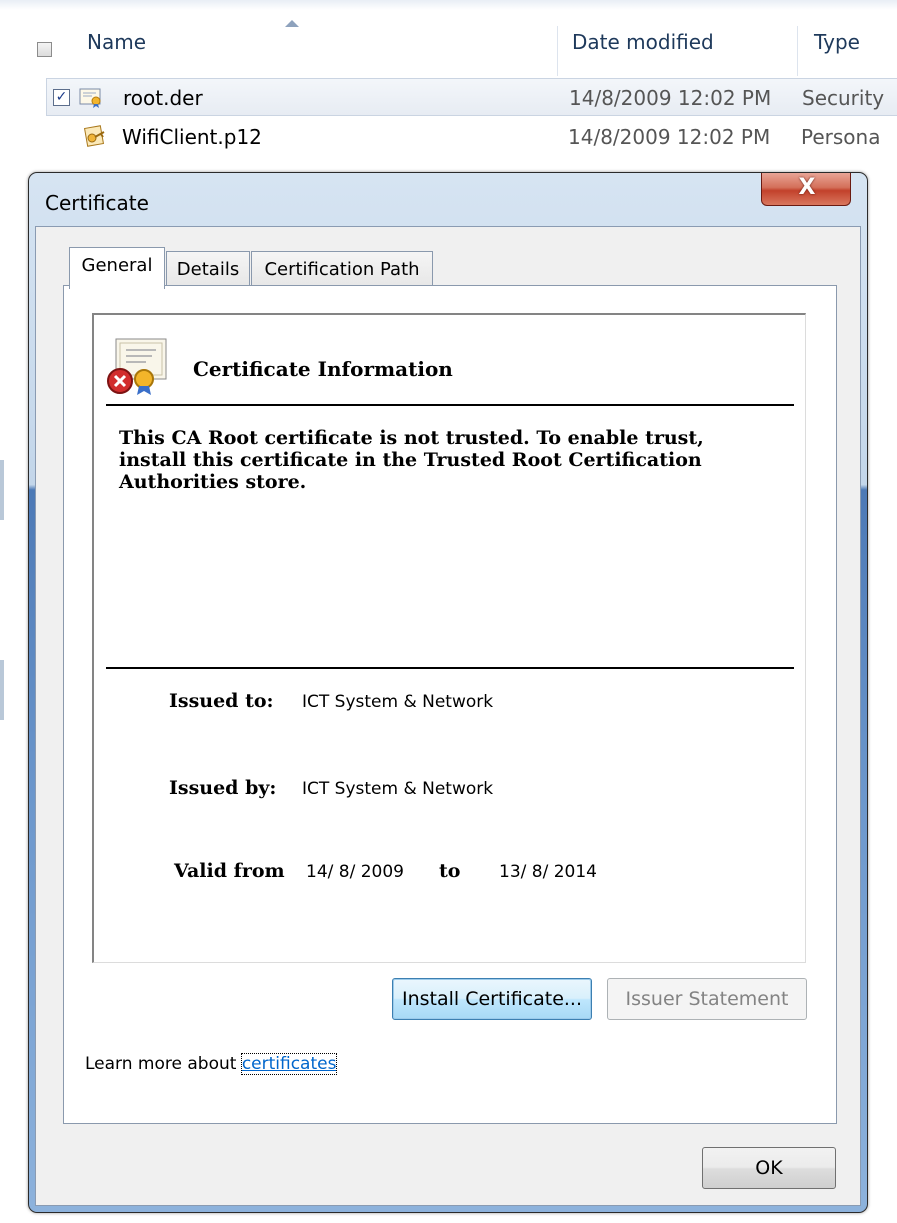 The image size is (897, 1223). What do you see at coordinates (163, 1064) in the screenshot?
I see `learn-more-text: Learn more about` at bounding box center [163, 1064].